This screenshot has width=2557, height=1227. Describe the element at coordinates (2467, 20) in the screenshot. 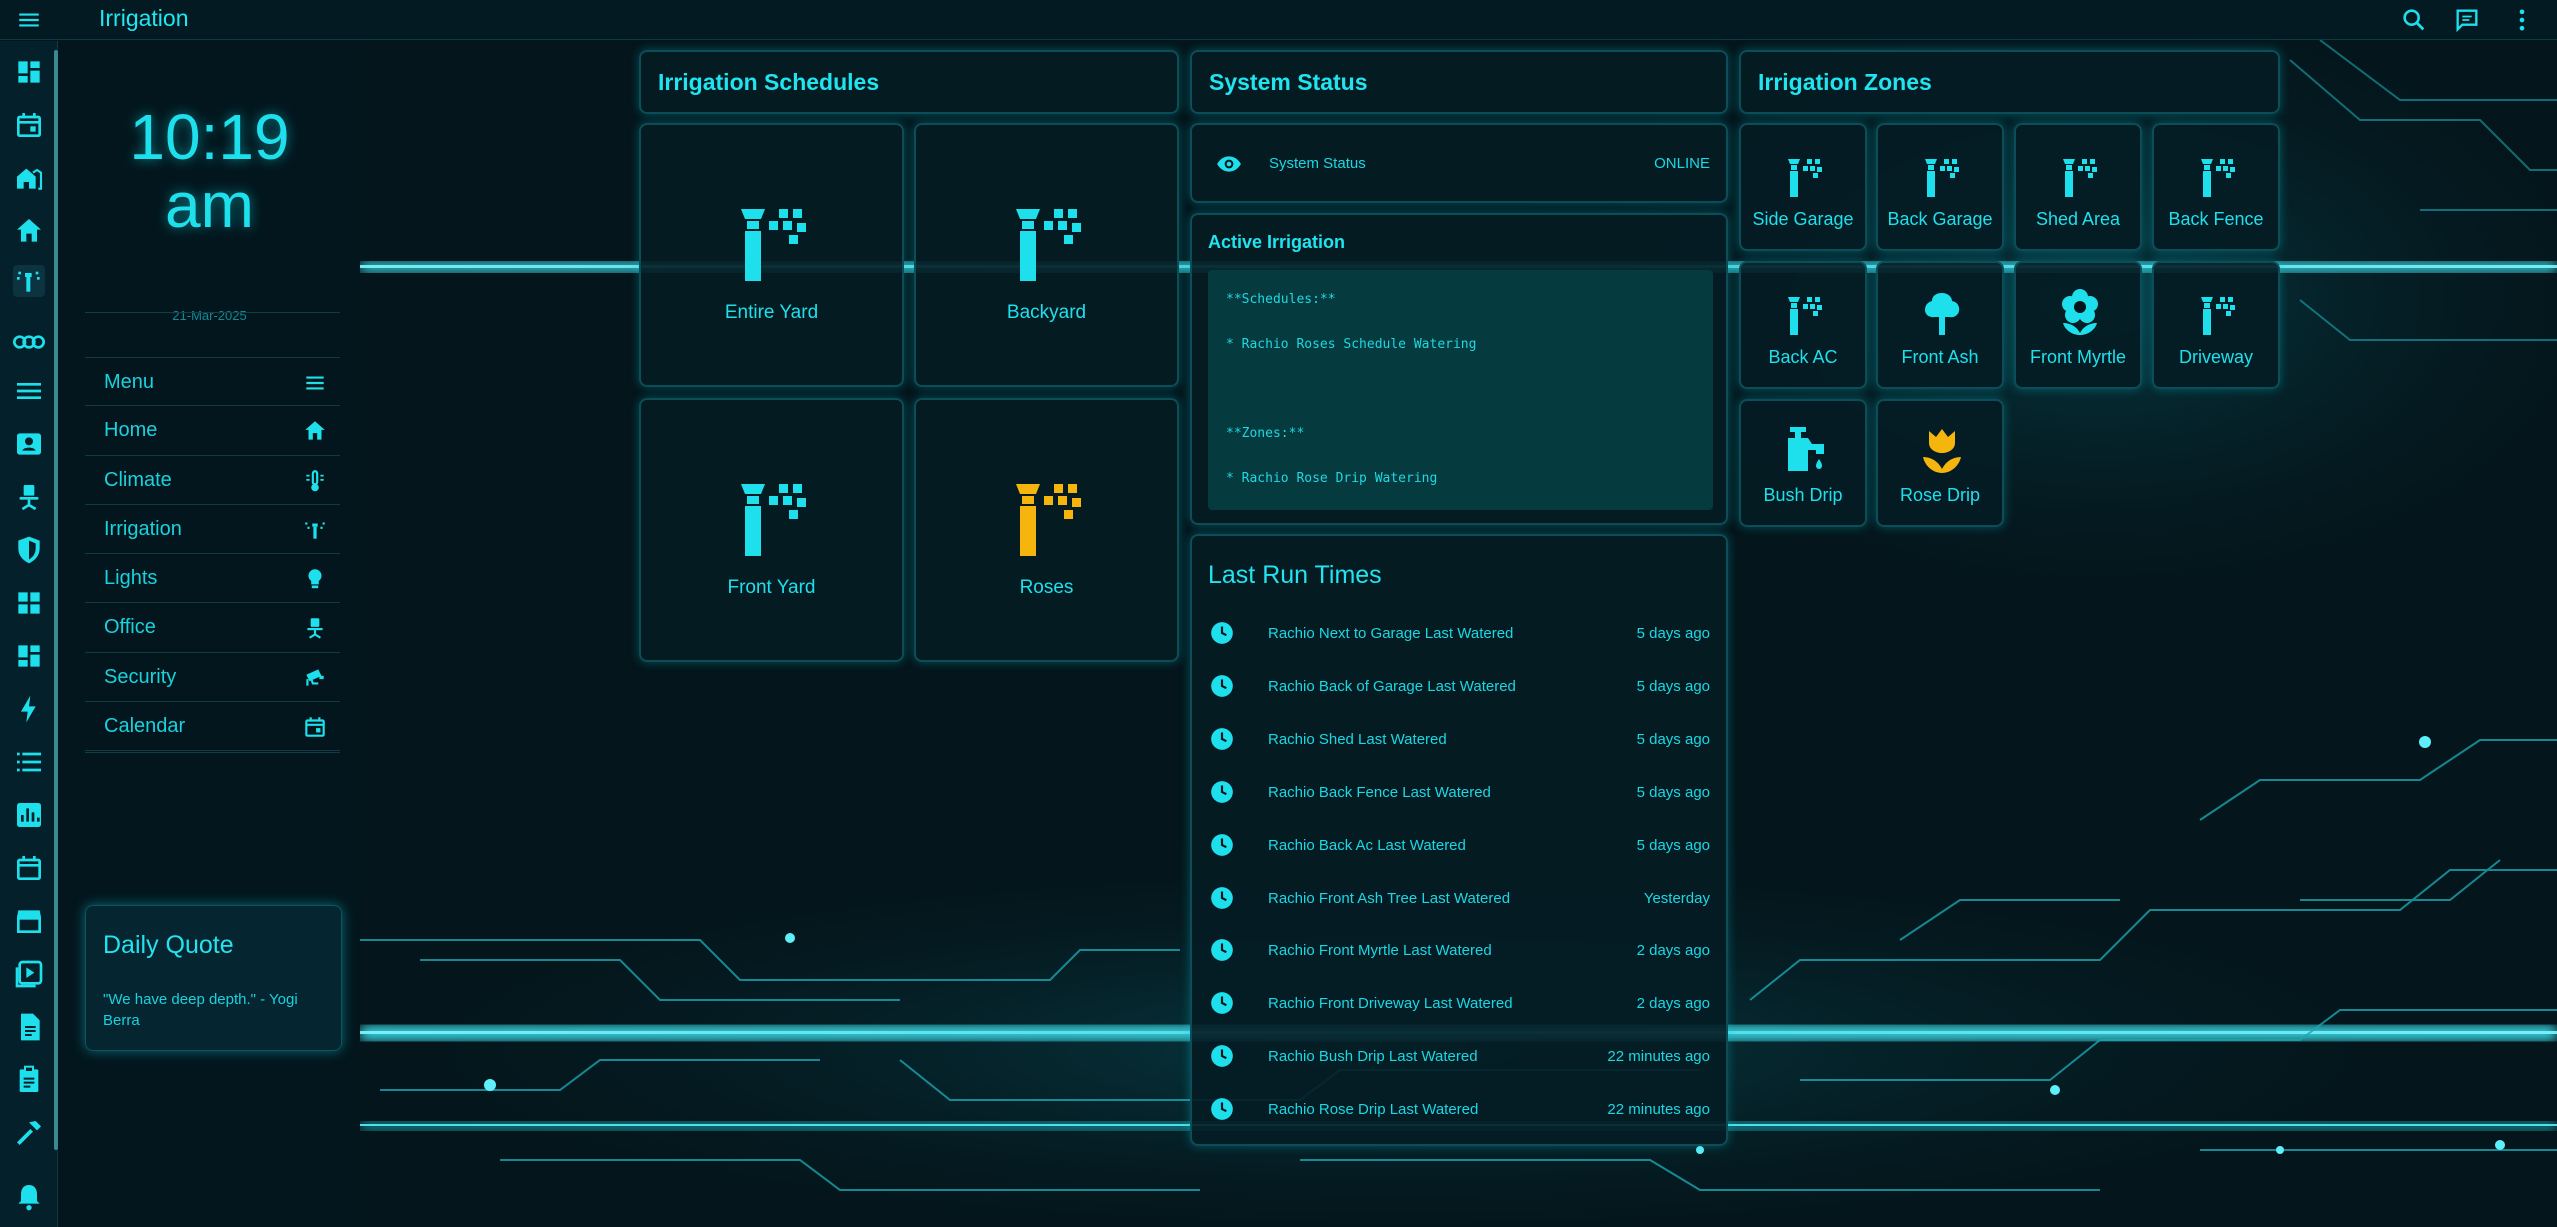

I see `chat-icon` at that location.